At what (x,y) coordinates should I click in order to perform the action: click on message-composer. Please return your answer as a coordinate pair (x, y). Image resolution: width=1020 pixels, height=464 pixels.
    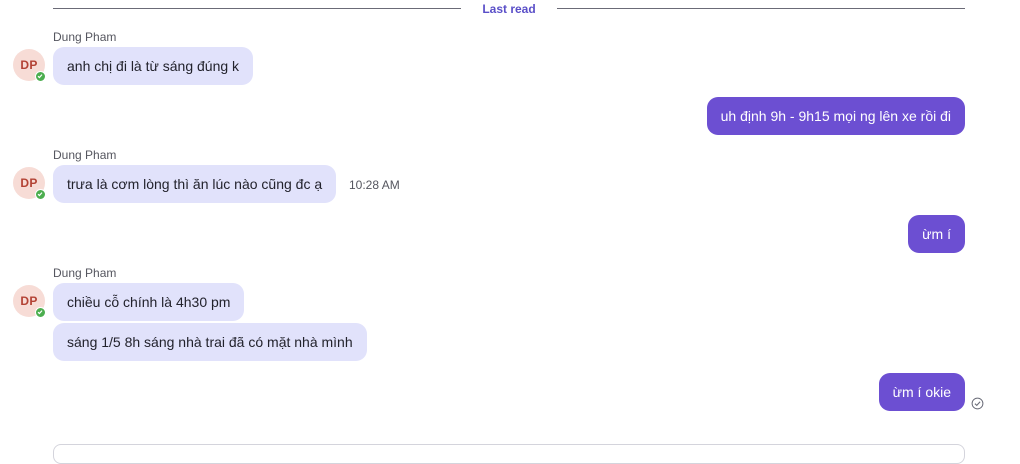
    Looking at the image, I should click on (509, 454).